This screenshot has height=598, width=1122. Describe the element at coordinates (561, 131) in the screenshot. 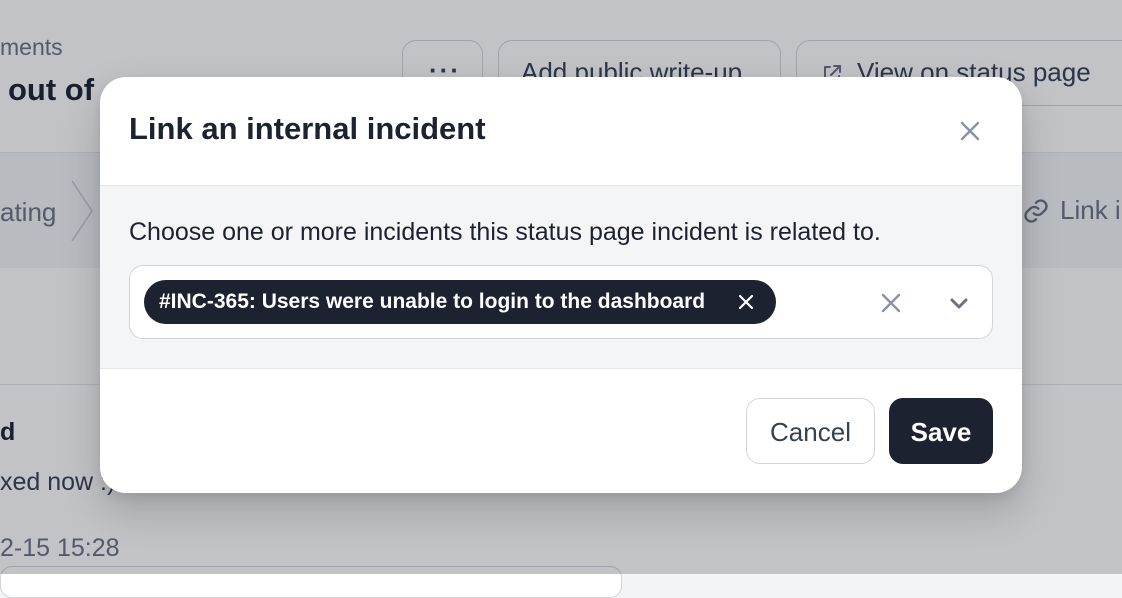

I see `modal-header: Link an internal incident` at that location.